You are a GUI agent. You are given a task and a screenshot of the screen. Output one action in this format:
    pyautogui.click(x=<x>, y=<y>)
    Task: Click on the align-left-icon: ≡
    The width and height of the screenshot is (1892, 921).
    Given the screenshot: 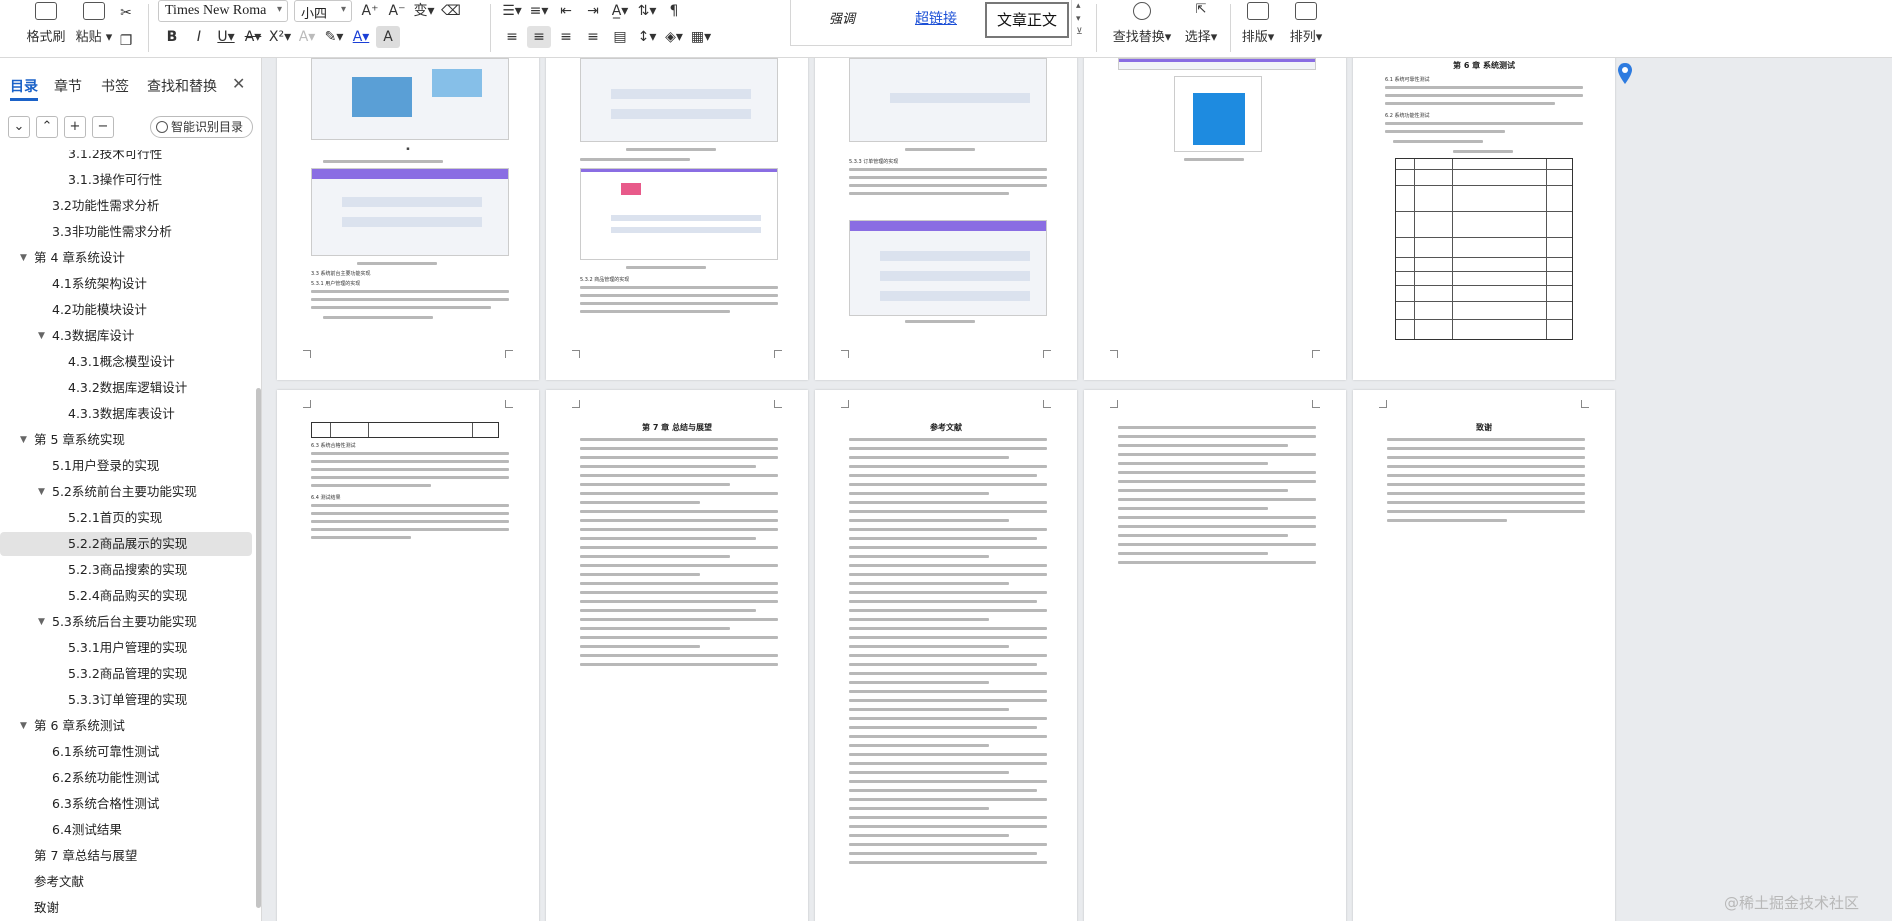 What is the action you would take?
    pyautogui.click(x=512, y=37)
    